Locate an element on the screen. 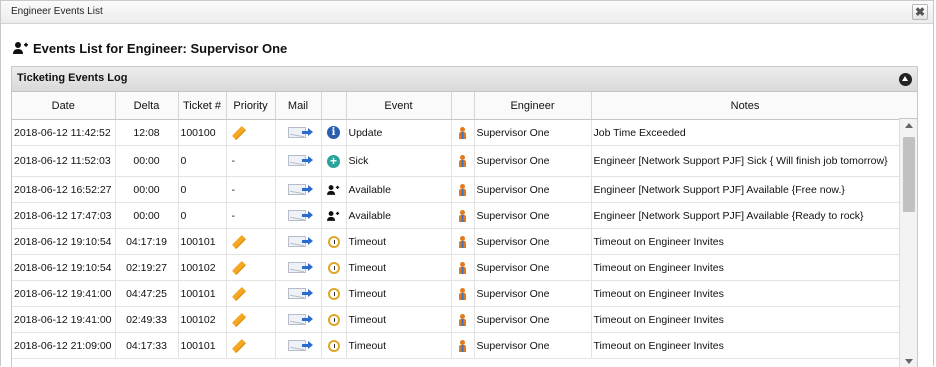 This screenshot has width=936, height=367. plus-circle-icon: + is located at coordinates (333, 161).